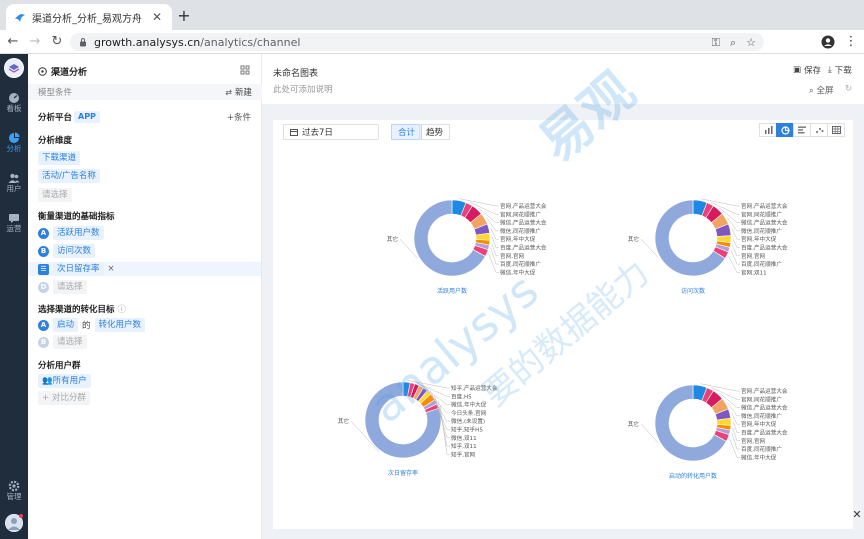 The width and height of the screenshot is (864, 539). Describe the element at coordinates (733, 43) in the screenshot. I see `zoom-icon: ⌕` at that location.